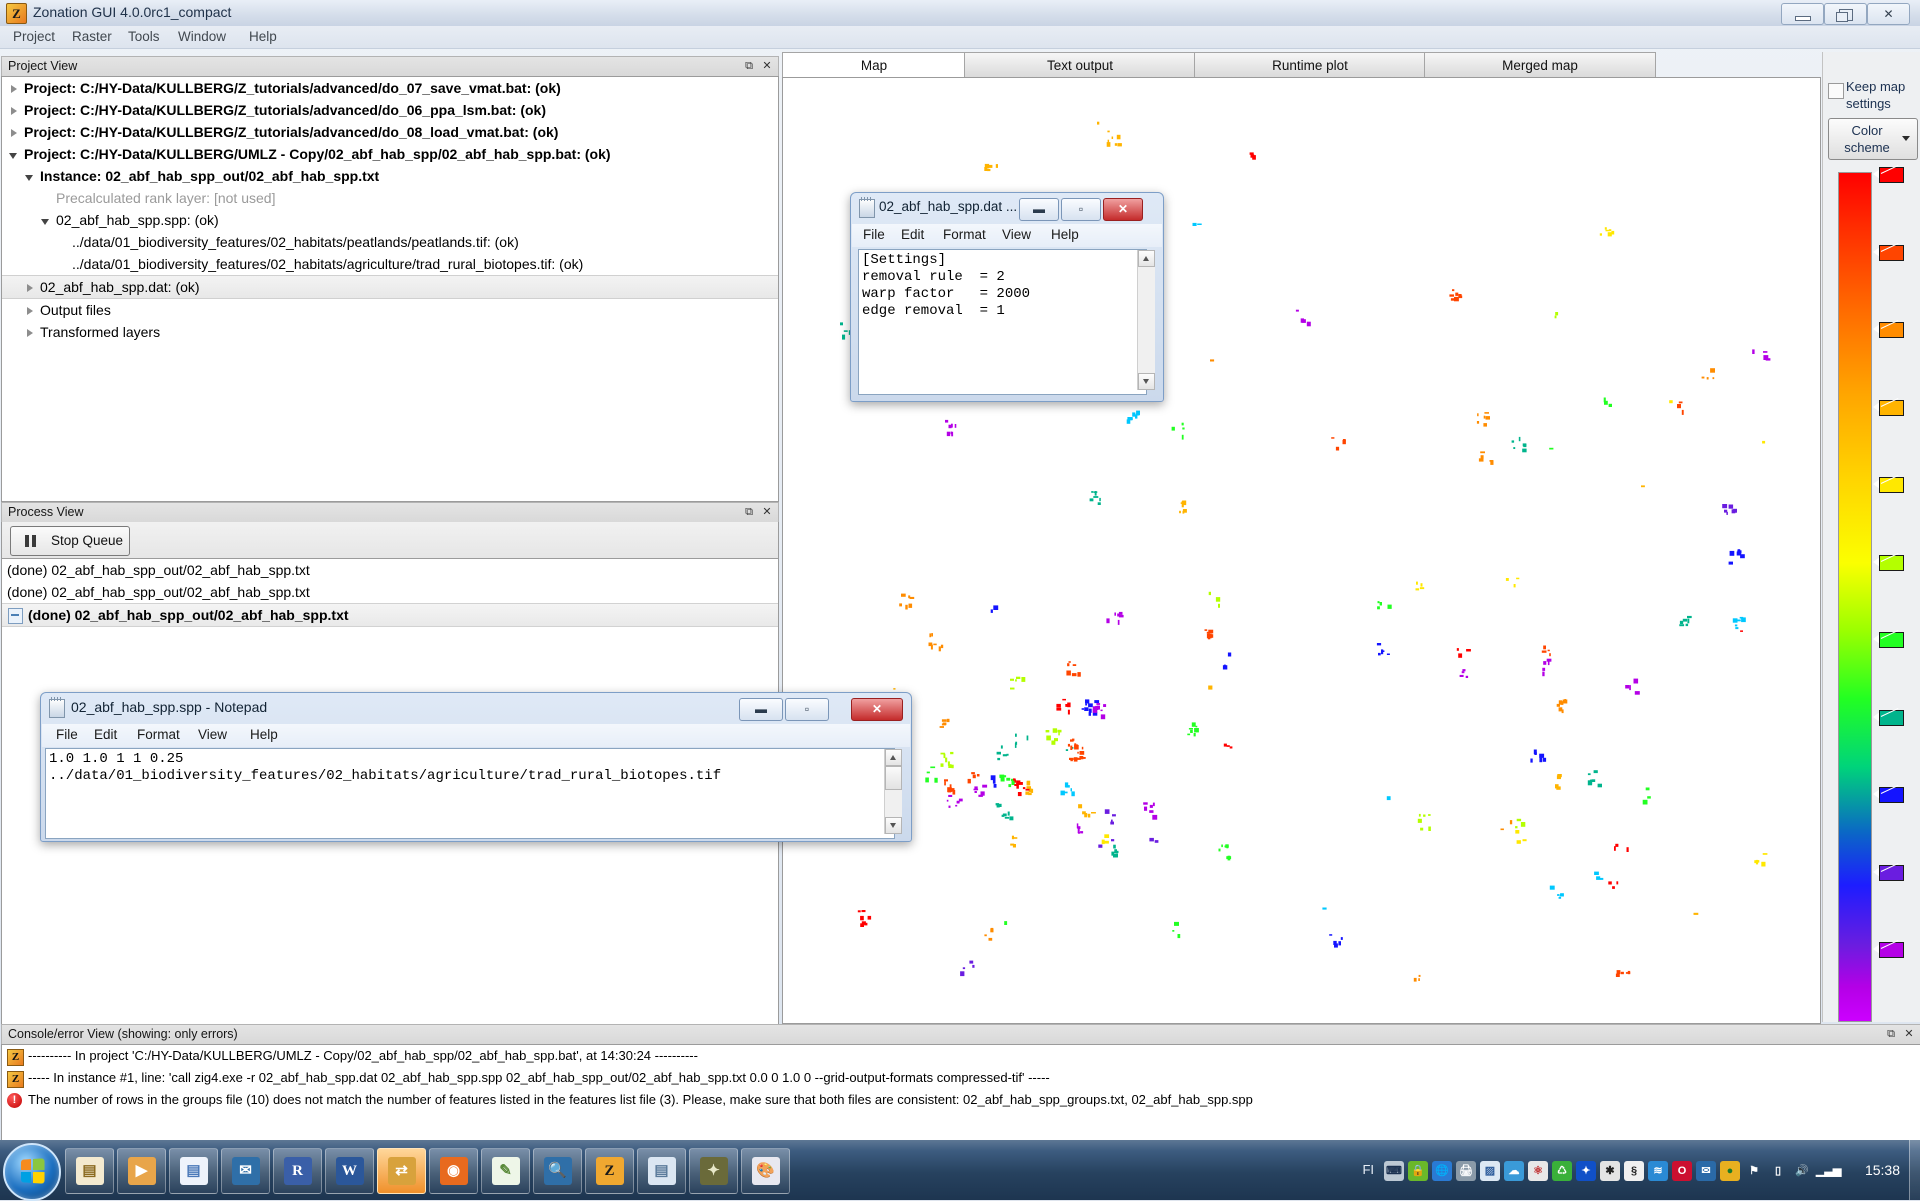  What do you see at coordinates (1682, 1171) in the screenshot?
I see `tray-opera-icon: O` at bounding box center [1682, 1171].